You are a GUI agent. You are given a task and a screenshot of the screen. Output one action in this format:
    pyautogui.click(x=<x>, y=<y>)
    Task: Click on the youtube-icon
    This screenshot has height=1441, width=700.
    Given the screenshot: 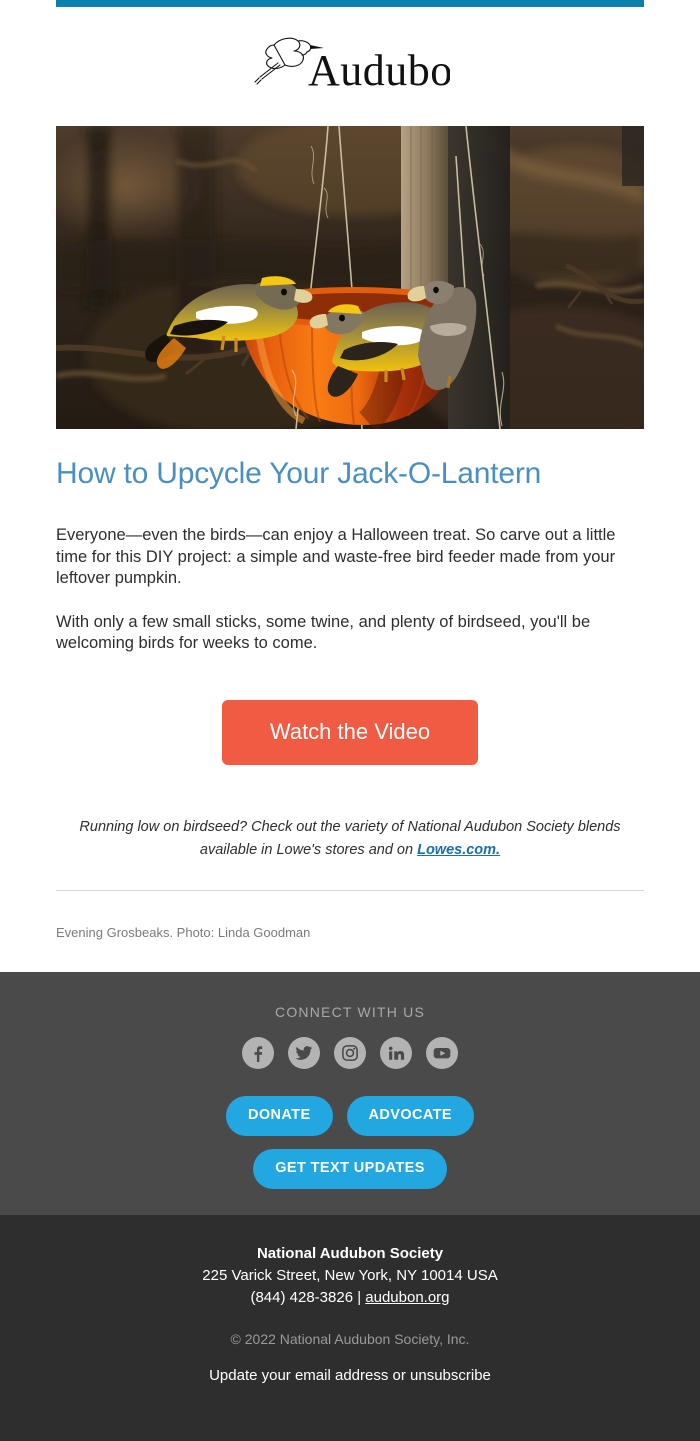 What is the action you would take?
    pyautogui.click(x=442, y=1052)
    